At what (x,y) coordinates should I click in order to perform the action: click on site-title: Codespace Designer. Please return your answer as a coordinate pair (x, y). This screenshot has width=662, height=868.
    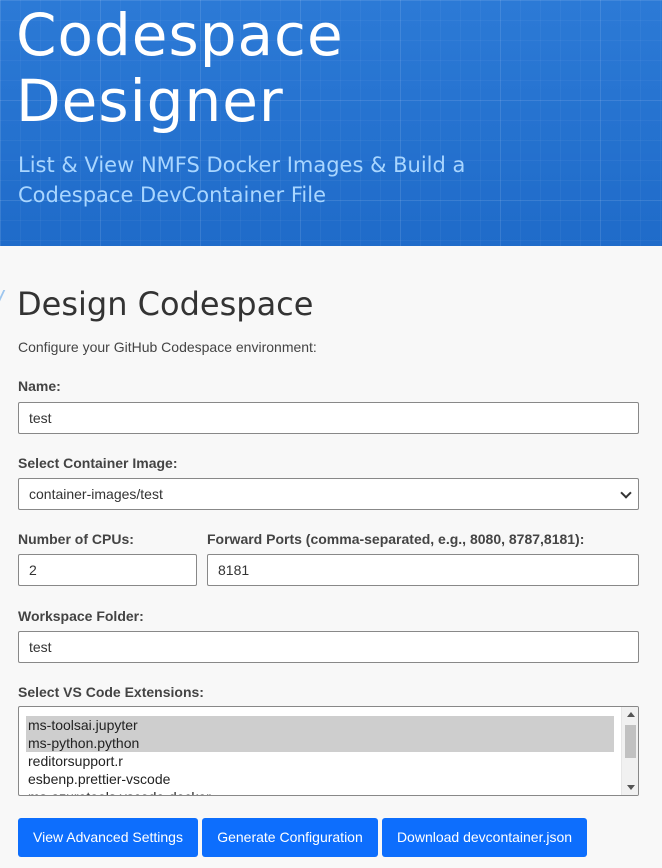
    Looking at the image, I should click on (180, 68).